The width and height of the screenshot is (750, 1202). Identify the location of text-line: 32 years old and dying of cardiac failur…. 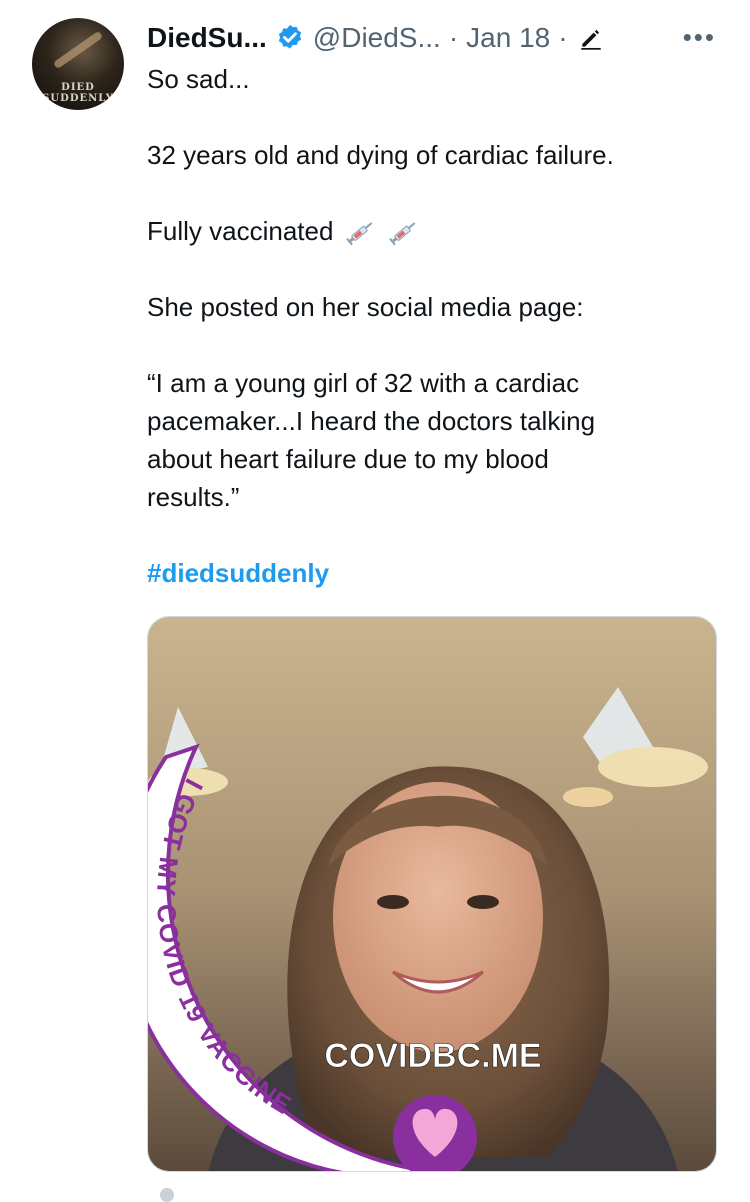
(380, 155).